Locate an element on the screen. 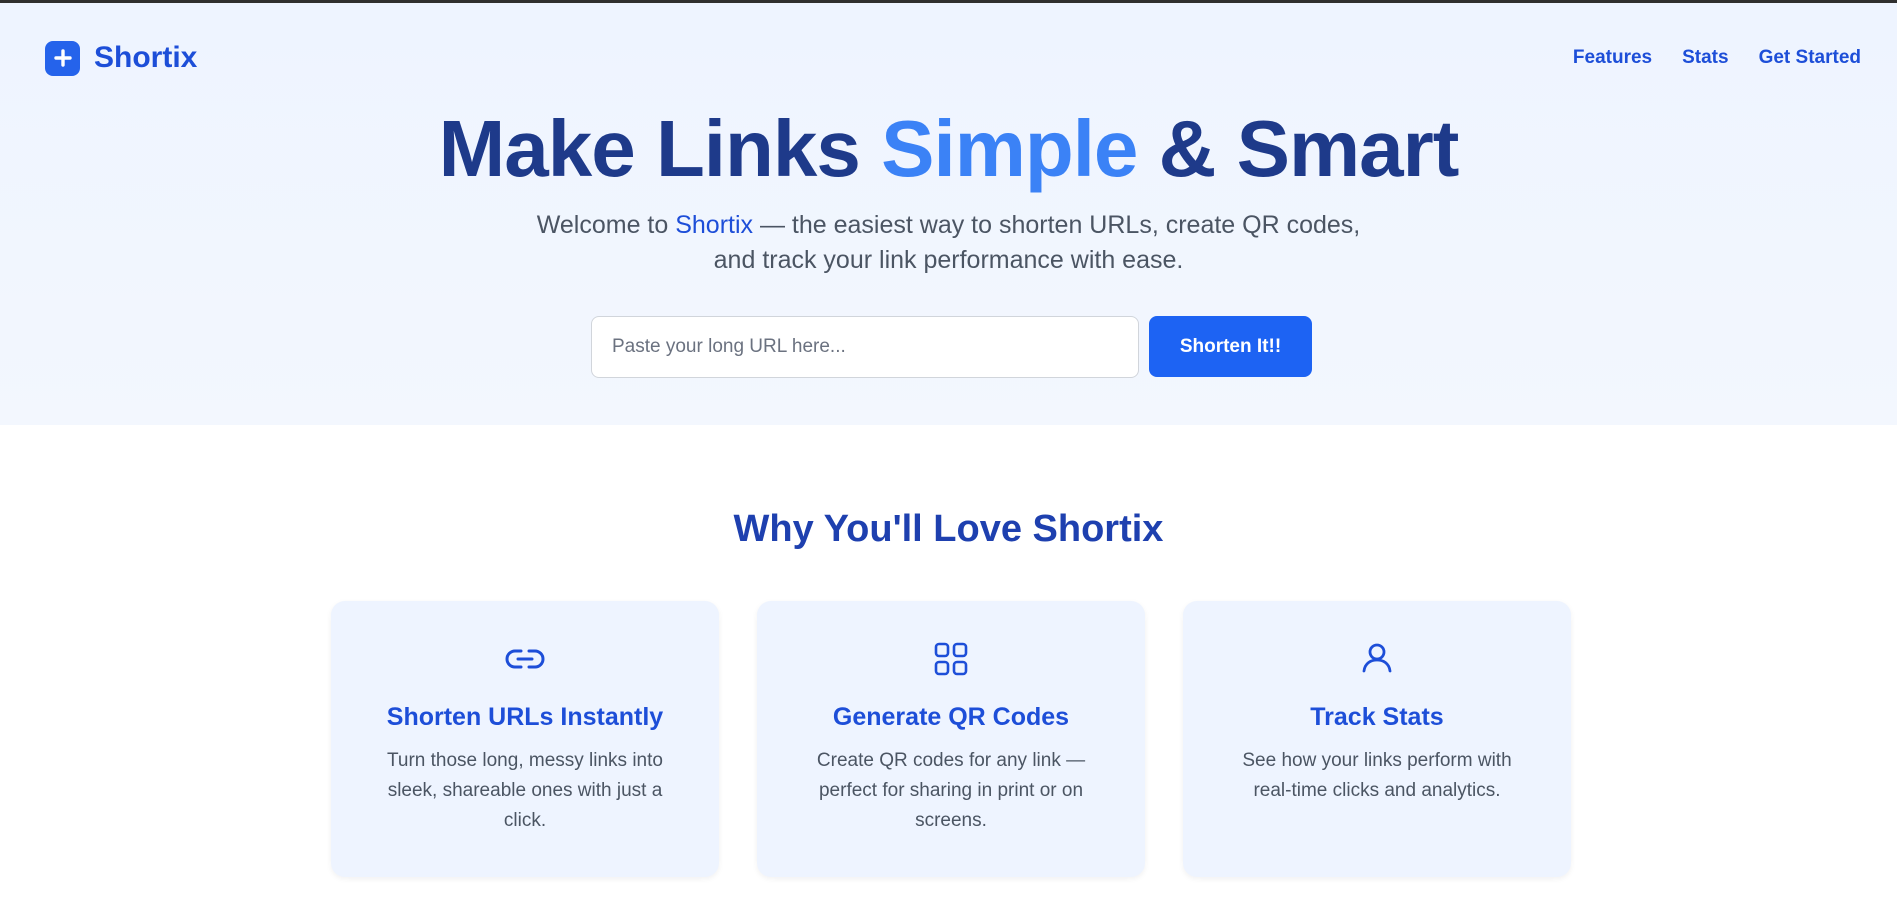 The image size is (1897, 912). shorten-form: Shorten It!! is located at coordinates (951, 347).